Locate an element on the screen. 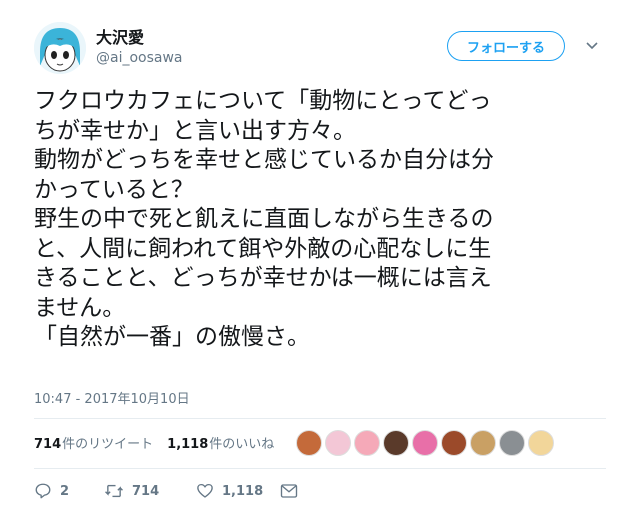 This screenshot has height=524, width=640. retweet-count: 714 is located at coordinates (146, 491).